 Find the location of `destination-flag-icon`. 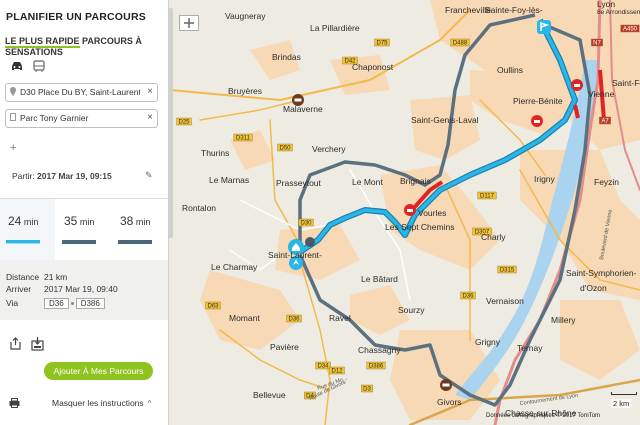

destination-flag-icon is located at coordinates (544, 27).